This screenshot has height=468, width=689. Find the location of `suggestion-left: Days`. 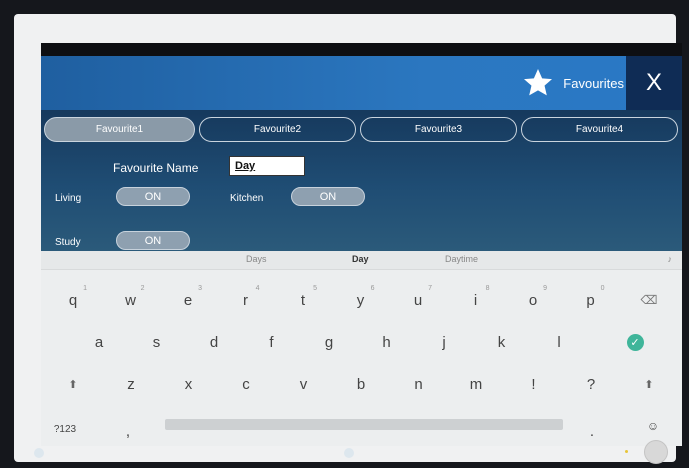

suggestion-left: Days is located at coordinates (256, 259).